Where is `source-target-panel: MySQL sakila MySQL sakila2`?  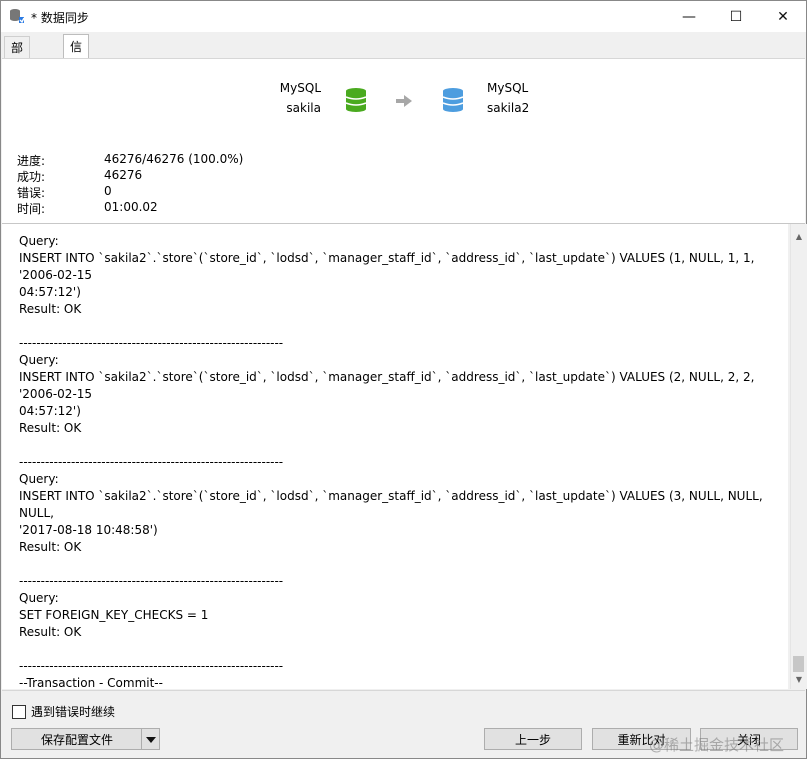
source-target-panel: MySQL sakila MySQL sakila2 is located at coordinates (403, 99).